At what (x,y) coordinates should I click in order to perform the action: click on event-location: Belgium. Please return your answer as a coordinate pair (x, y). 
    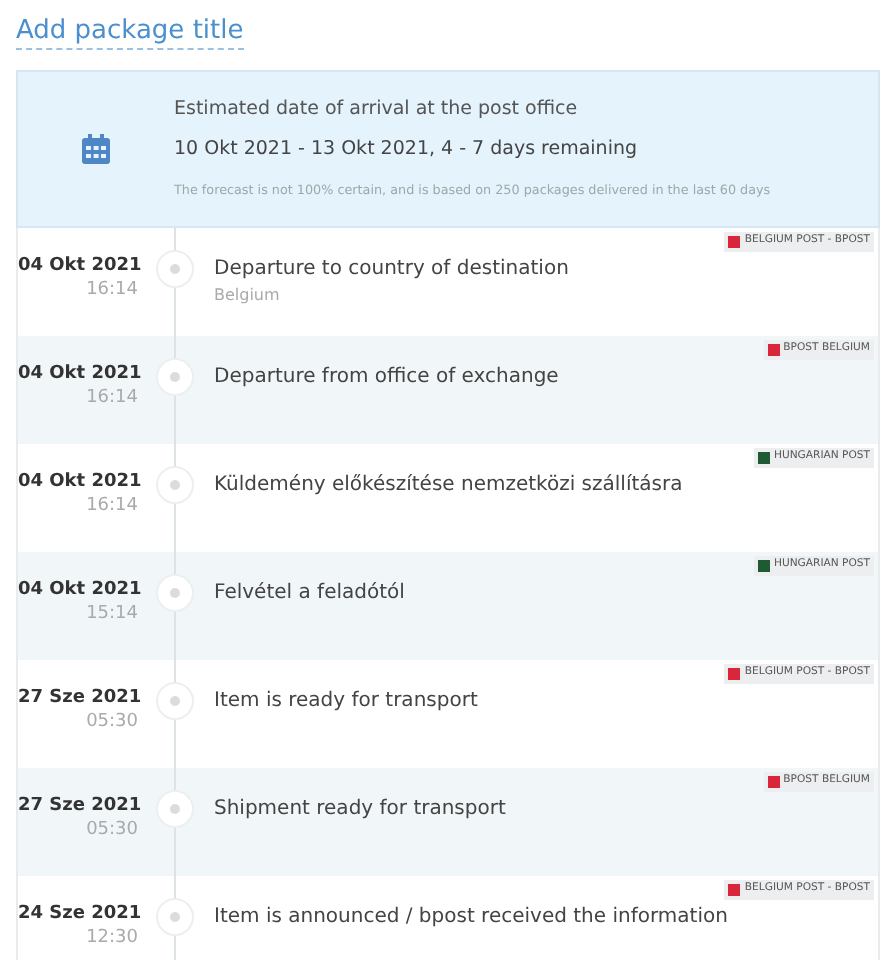
    Looking at the image, I should click on (248, 296).